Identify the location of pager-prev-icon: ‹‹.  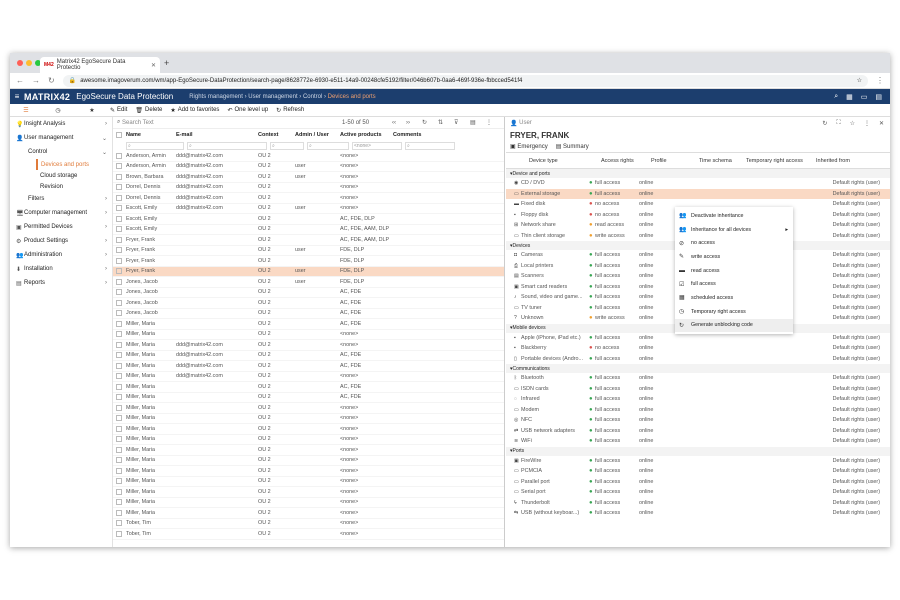
(399, 123).